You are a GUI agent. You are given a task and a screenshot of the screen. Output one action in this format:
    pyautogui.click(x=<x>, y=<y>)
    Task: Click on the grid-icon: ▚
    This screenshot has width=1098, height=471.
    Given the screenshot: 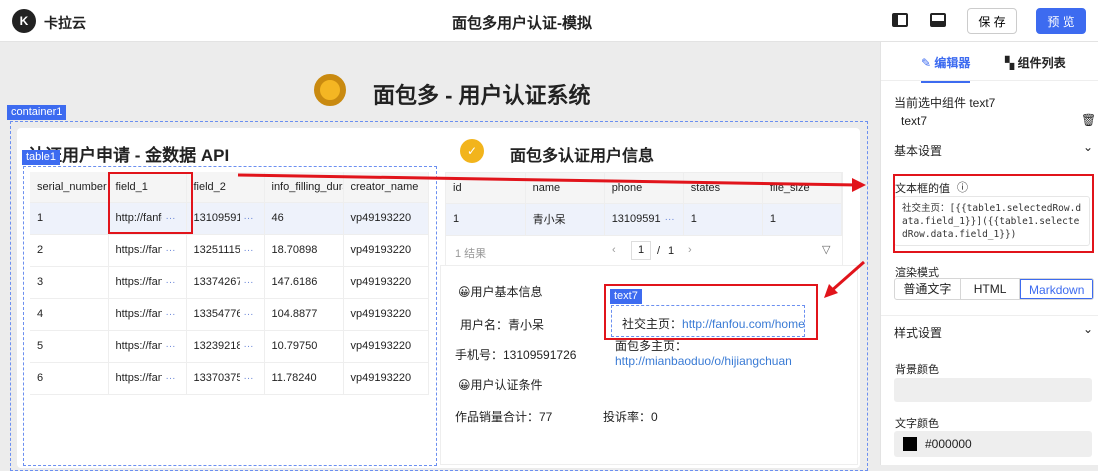 What is the action you would take?
    pyautogui.click(x=1011, y=63)
    